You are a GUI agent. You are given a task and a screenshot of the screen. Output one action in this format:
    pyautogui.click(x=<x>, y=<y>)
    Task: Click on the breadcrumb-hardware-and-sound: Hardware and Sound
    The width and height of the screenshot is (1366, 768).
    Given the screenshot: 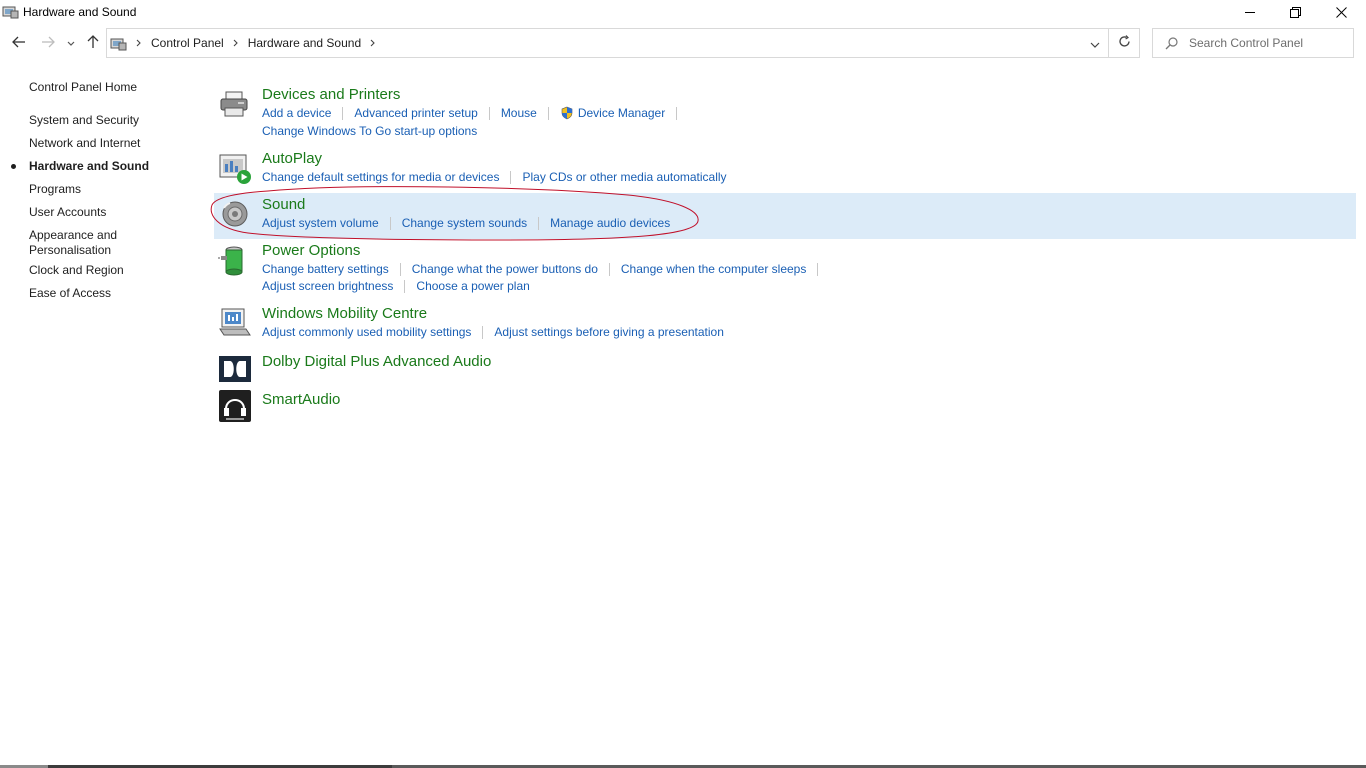 What is the action you would take?
    pyautogui.click(x=304, y=43)
    